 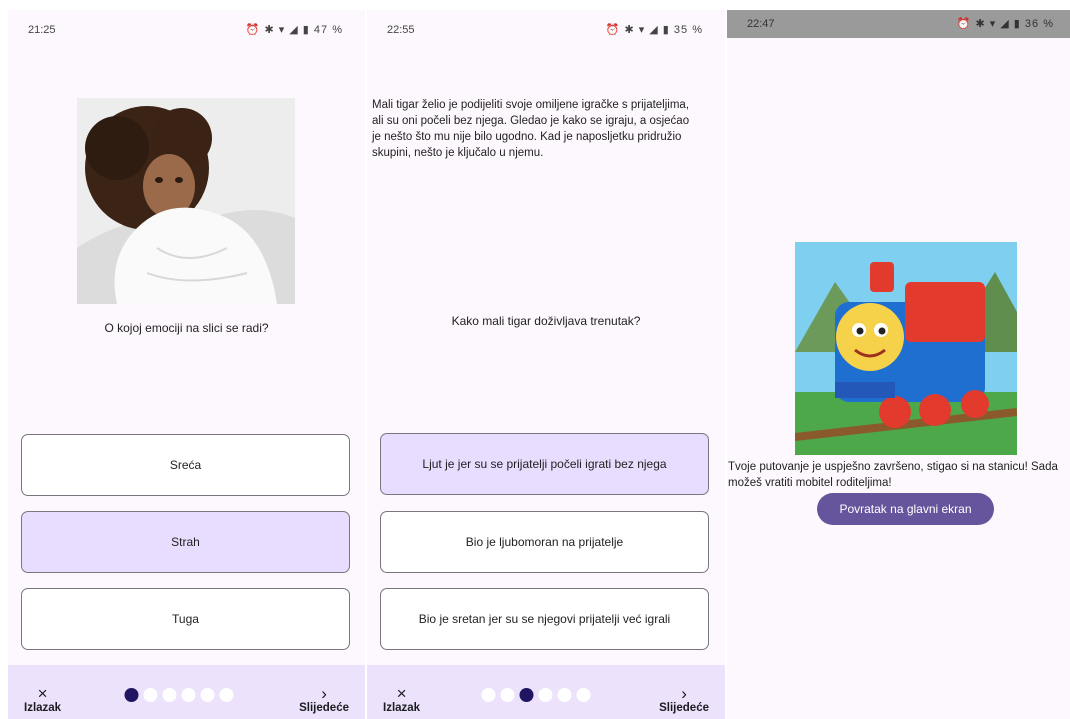 What do you see at coordinates (898, 24) in the screenshot?
I see `status-bar: 22:47 ⏰ ✱ ▾ ◢ ▮ 36 %` at bounding box center [898, 24].